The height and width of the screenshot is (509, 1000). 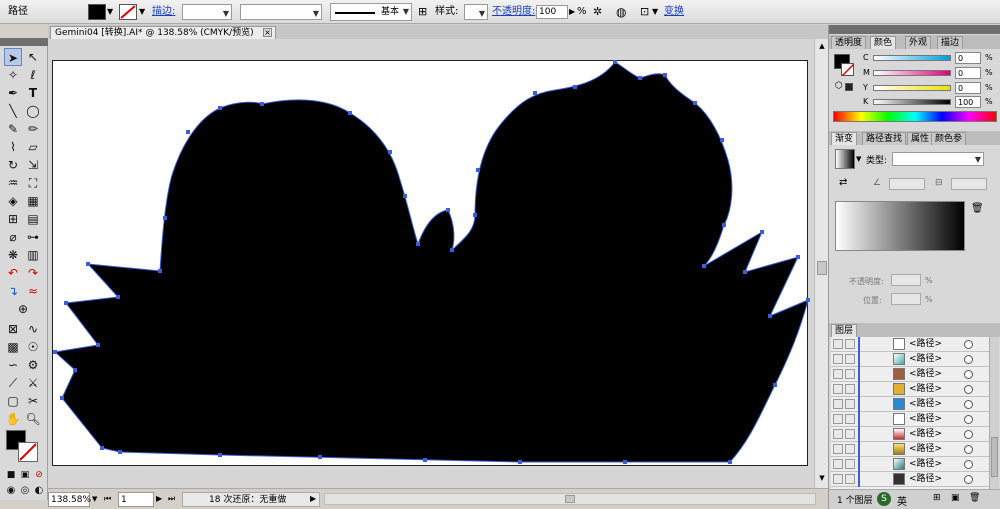 What do you see at coordinates (950, 42) in the screenshot?
I see `tab-stroke: 描边` at bounding box center [950, 42].